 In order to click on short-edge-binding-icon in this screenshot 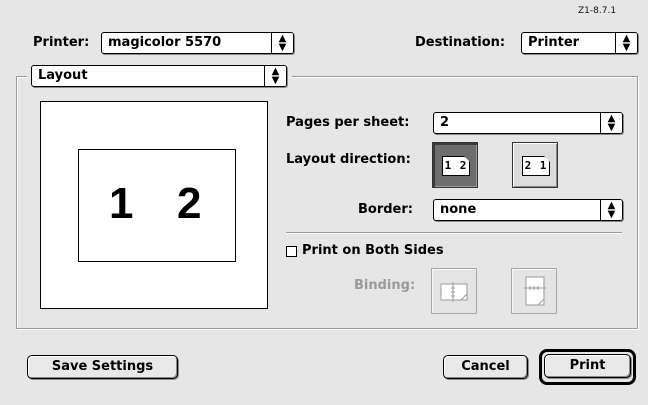, I will do `click(535, 291)`.